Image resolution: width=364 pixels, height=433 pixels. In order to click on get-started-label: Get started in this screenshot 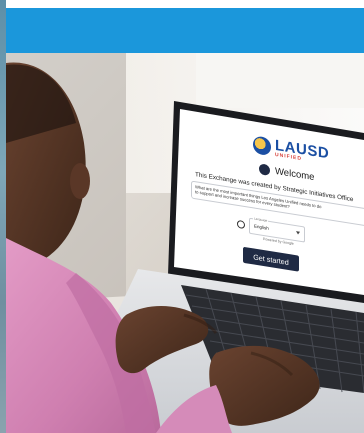, I will do `click(271, 259)`.